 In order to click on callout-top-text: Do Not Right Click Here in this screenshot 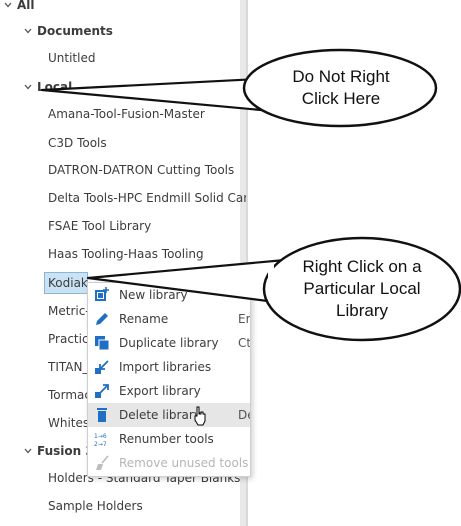, I will do `click(341, 87)`.